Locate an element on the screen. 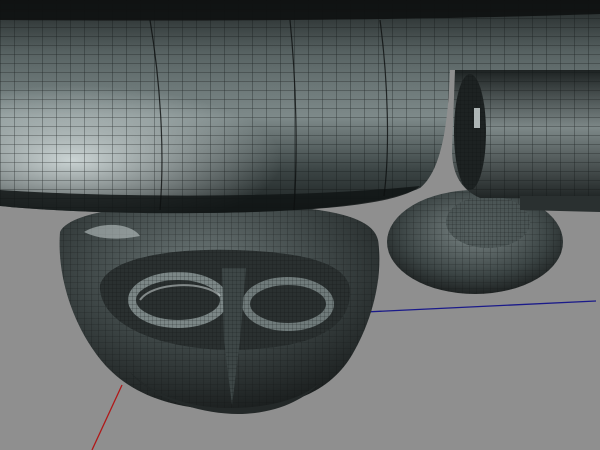  pipe-mesh is located at coordinates (526, 134).